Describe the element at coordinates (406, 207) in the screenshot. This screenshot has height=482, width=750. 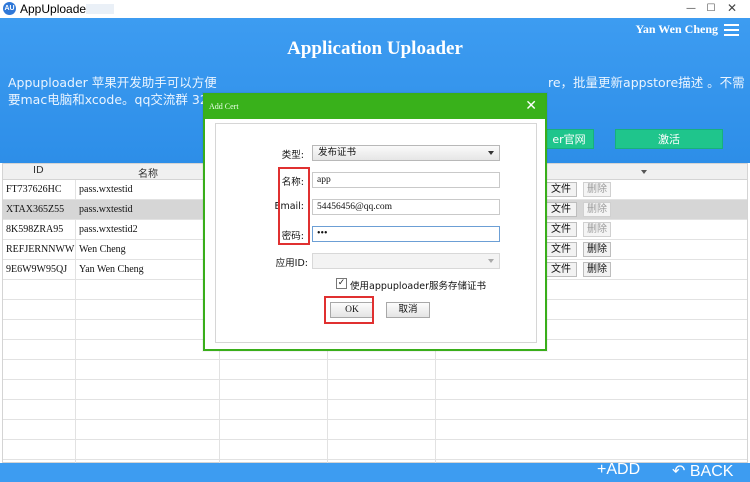
I see `email-input: 54456456@qq.com` at that location.